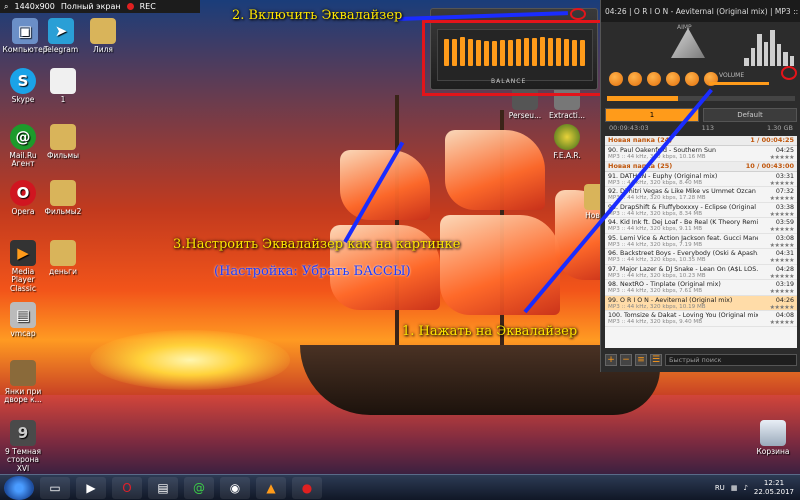 Image resolution: width=800 pixels, height=500 pixels. What do you see at coordinates (673, 79) in the screenshot?
I see `stop-icon` at bounding box center [673, 79].